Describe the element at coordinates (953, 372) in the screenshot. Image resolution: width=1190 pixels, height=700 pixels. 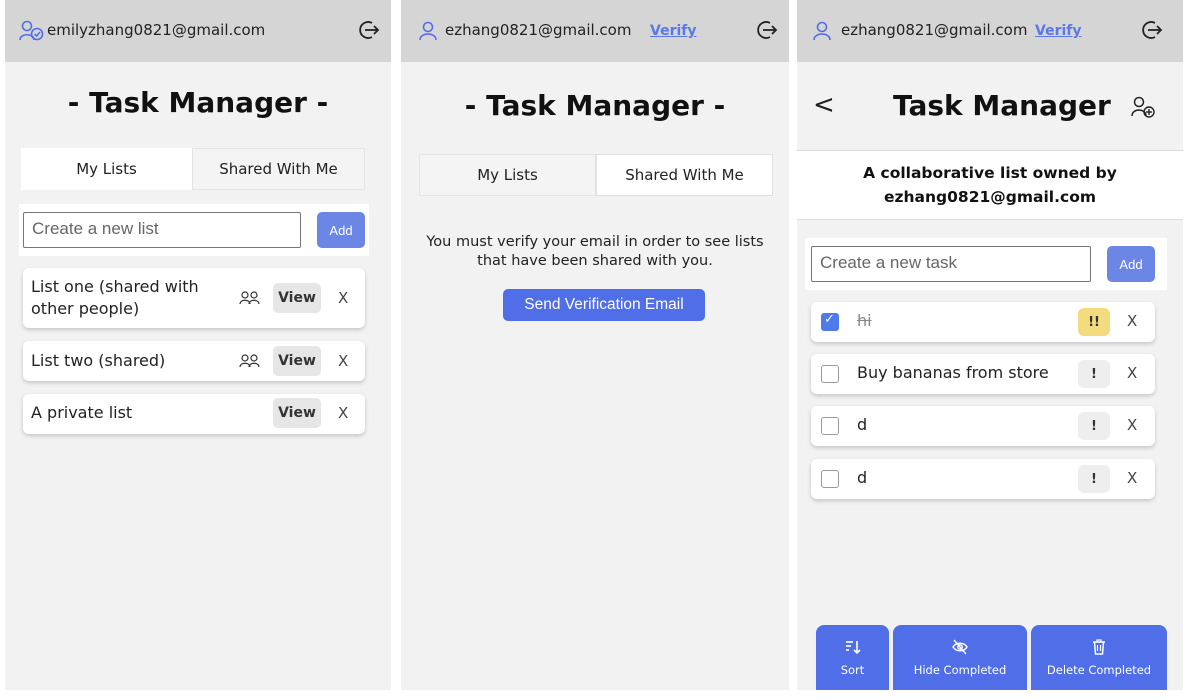
I see `task-text: Buy bananas from store` at that location.